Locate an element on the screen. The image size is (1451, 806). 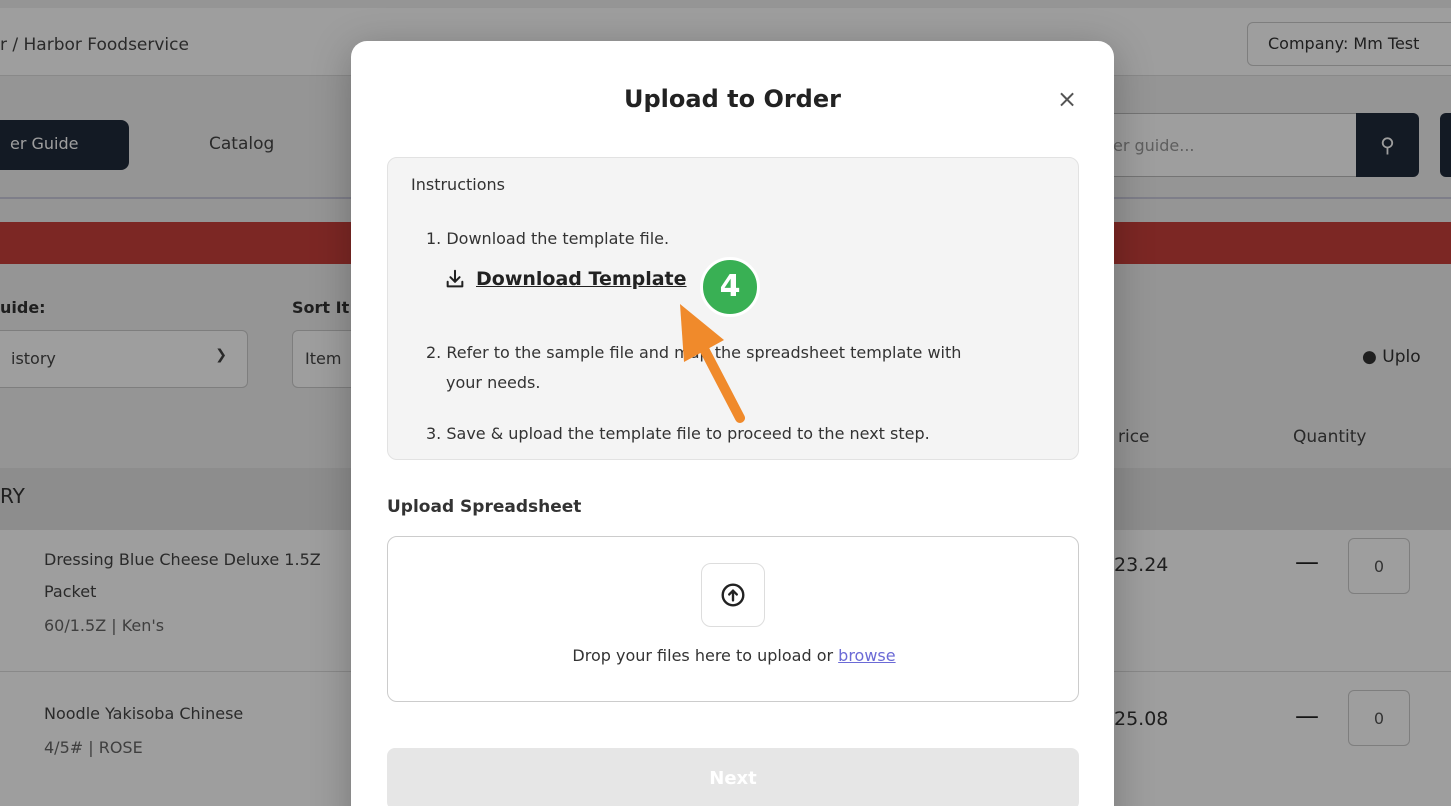
download-icon is located at coordinates (455, 278).